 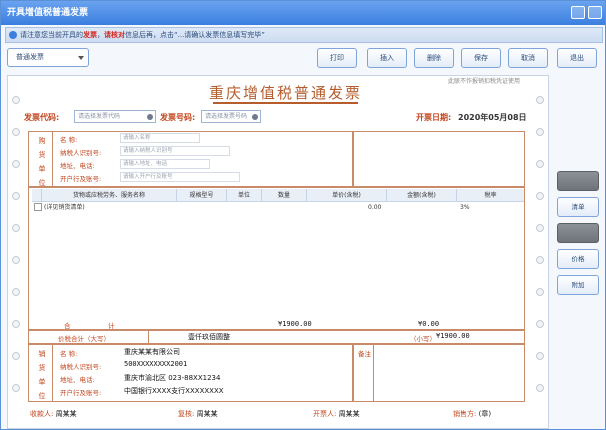 I want to click on insert-button: 插入, so click(x=387, y=58).